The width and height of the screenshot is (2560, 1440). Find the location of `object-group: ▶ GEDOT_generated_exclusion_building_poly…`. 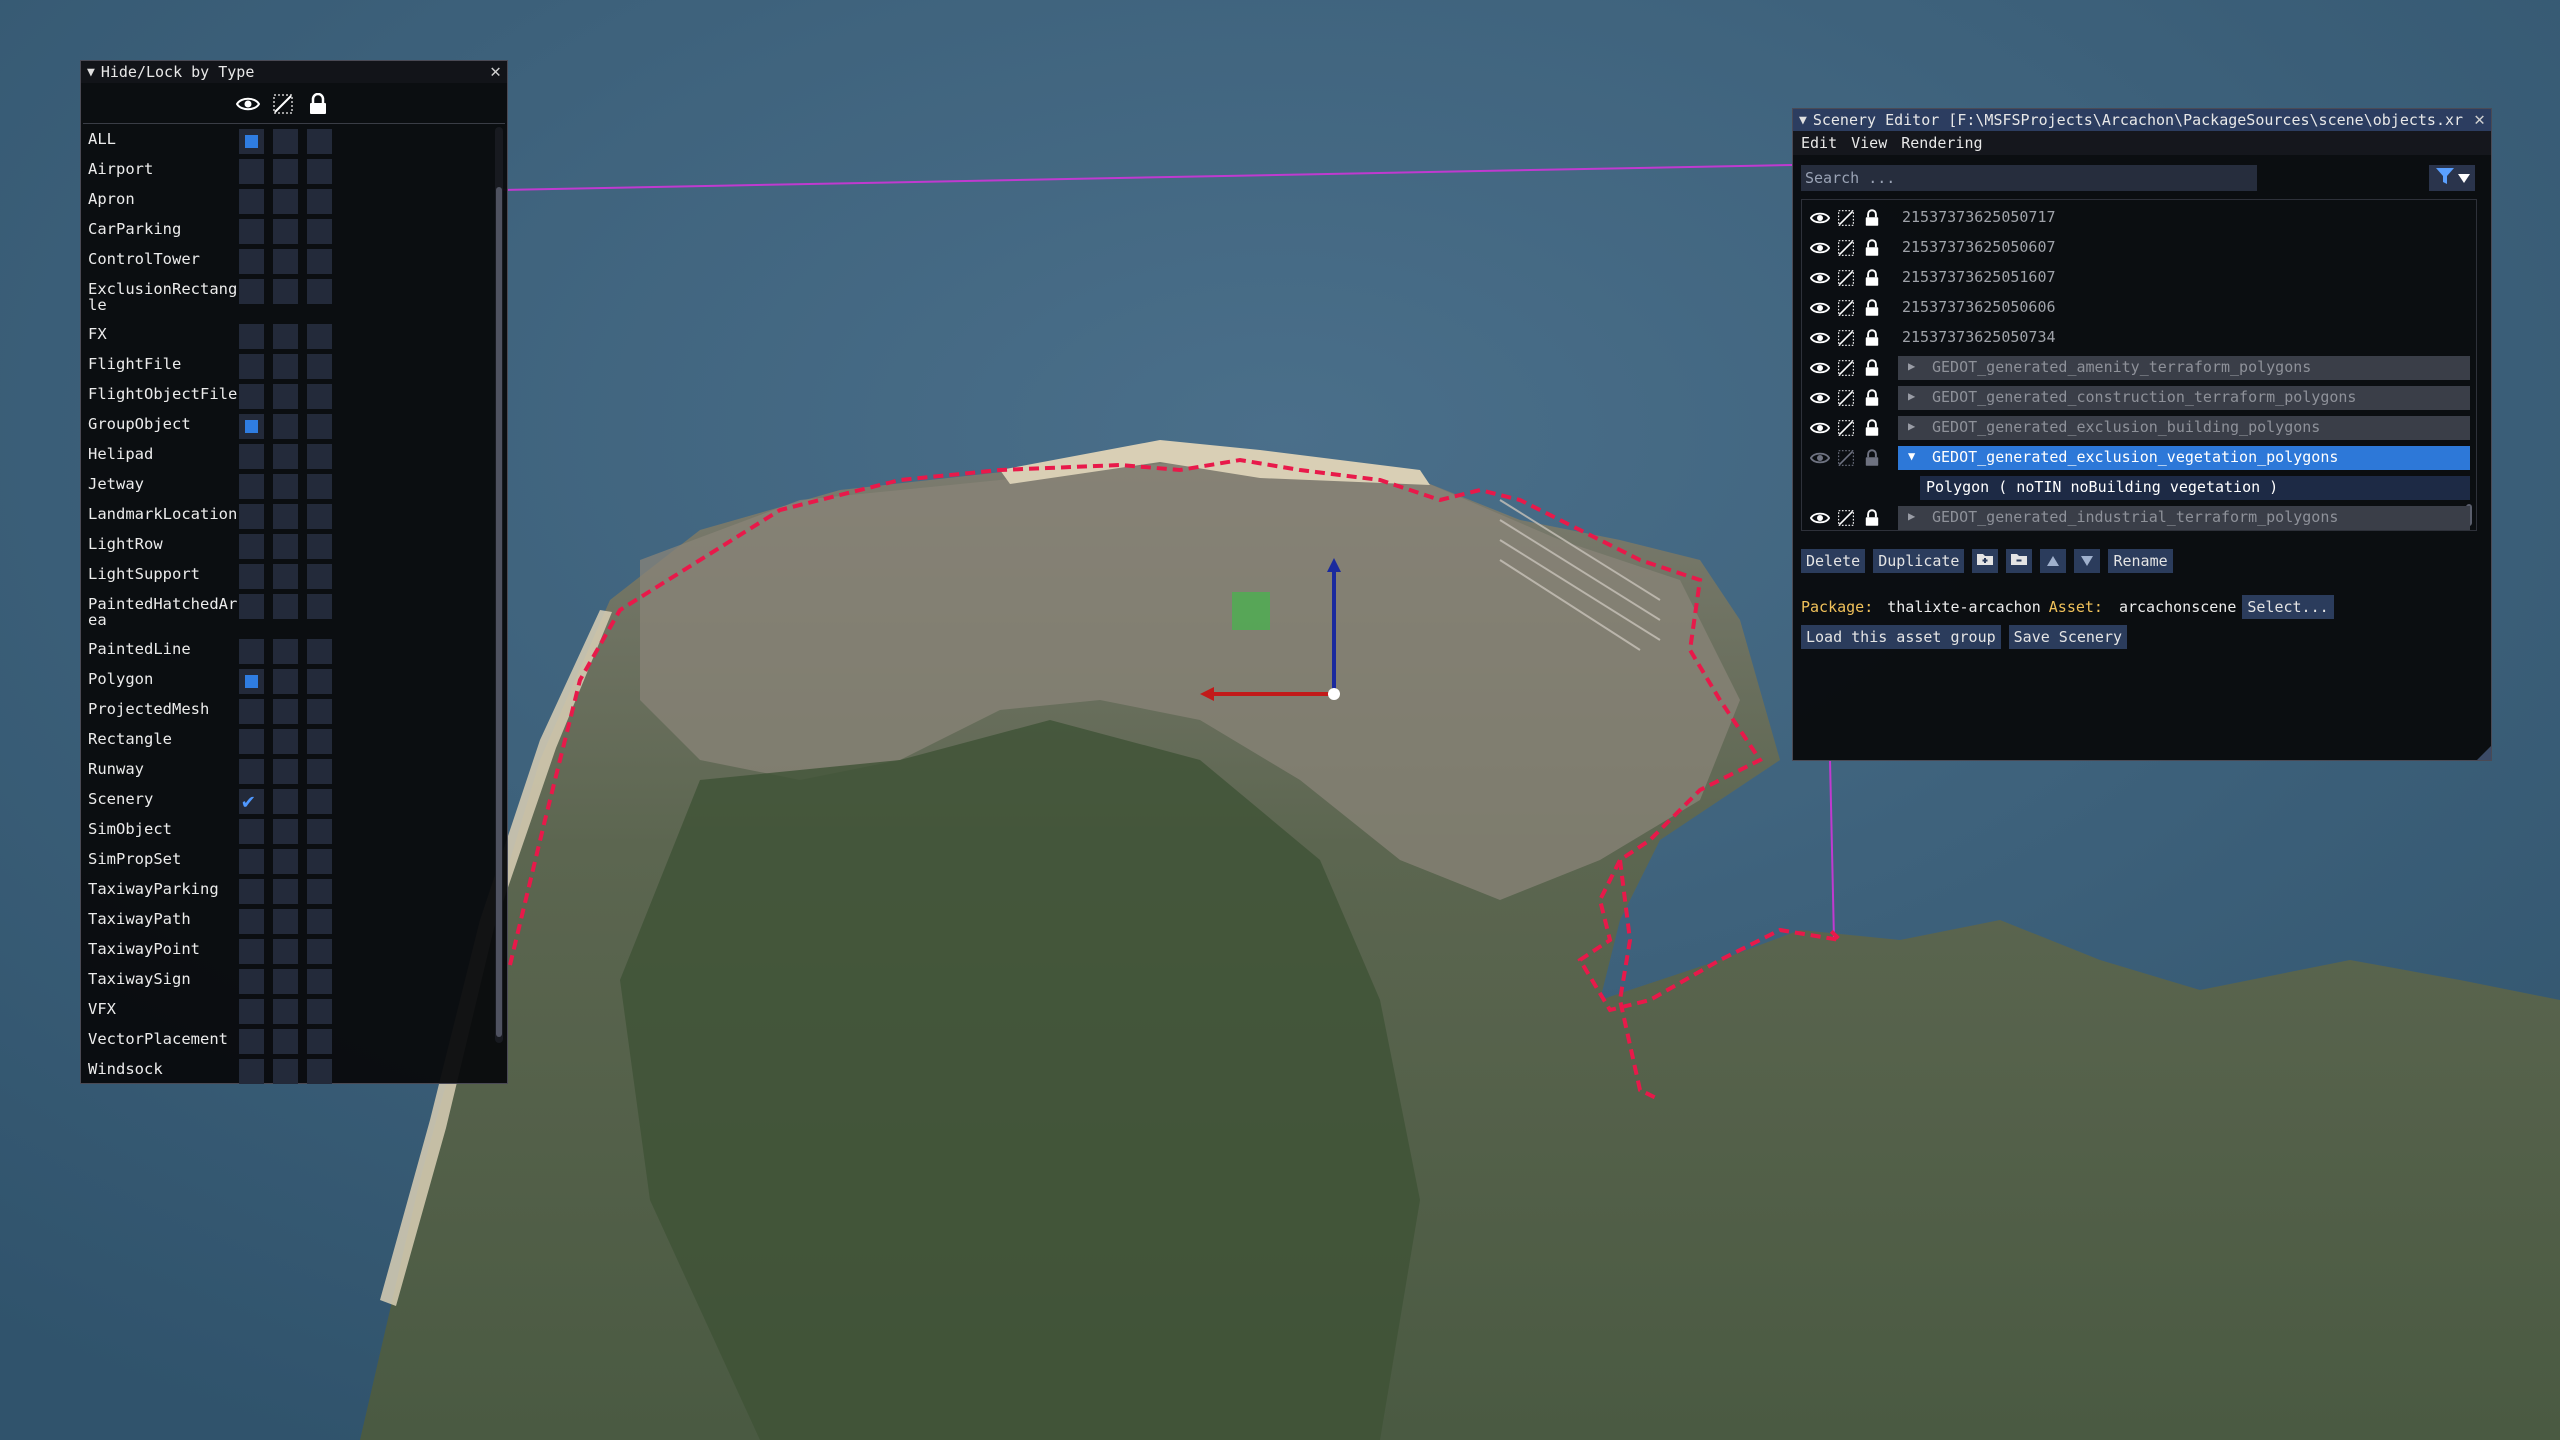

object-group: ▶ GEDOT_generated_exclusion_building_poly… is located at coordinates (2136, 428).